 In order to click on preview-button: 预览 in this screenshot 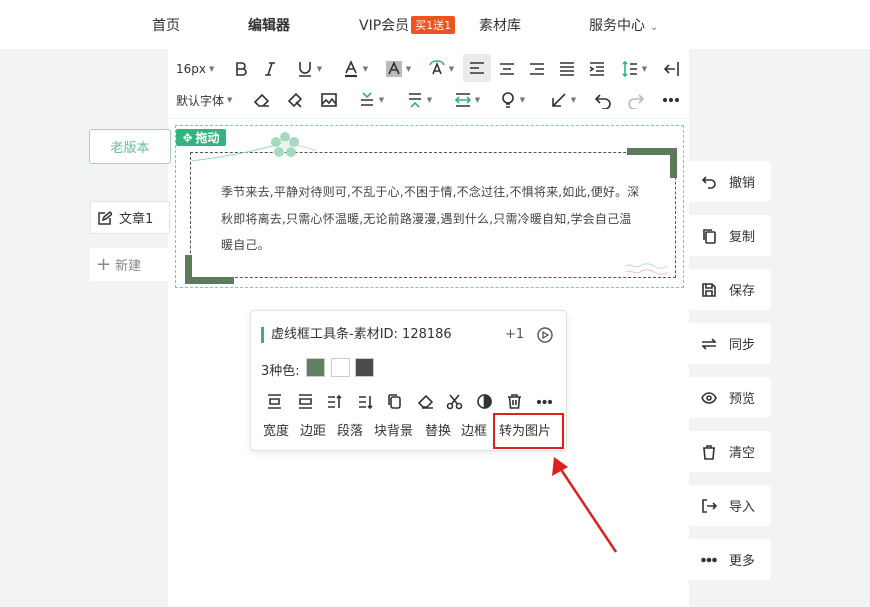, I will do `click(730, 397)`.